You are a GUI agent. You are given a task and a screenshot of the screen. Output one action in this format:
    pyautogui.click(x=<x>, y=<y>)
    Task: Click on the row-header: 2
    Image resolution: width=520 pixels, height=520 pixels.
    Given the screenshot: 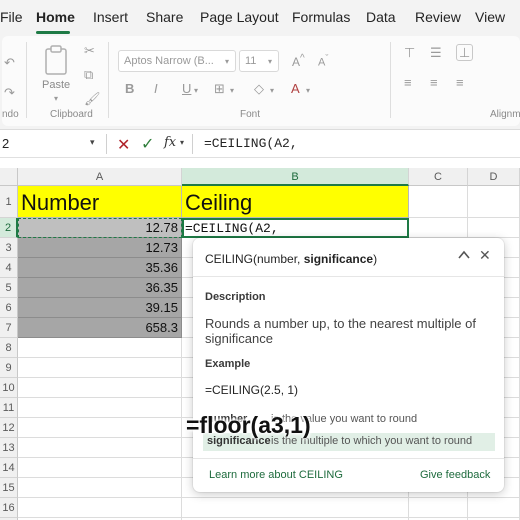 What is the action you would take?
    pyautogui.click(x=9, y=228)
    